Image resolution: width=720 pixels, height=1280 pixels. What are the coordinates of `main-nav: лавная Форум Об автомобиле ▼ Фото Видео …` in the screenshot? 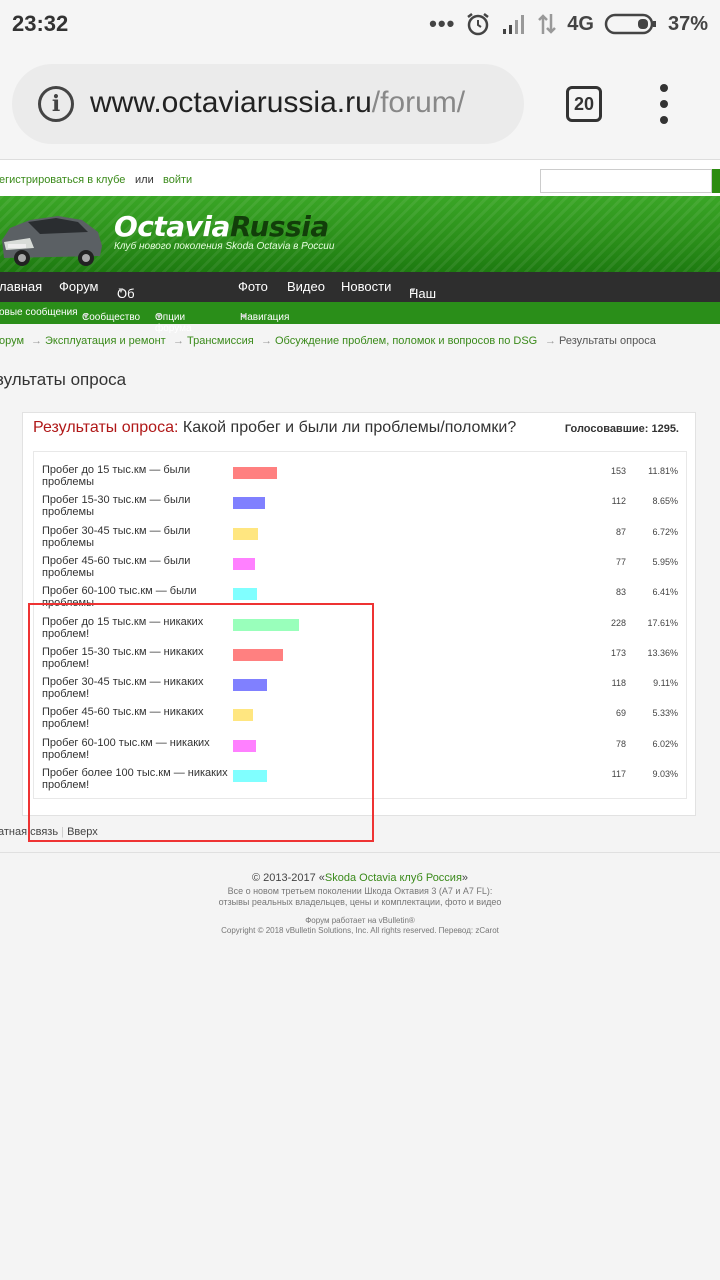 It's located at (360, 294).